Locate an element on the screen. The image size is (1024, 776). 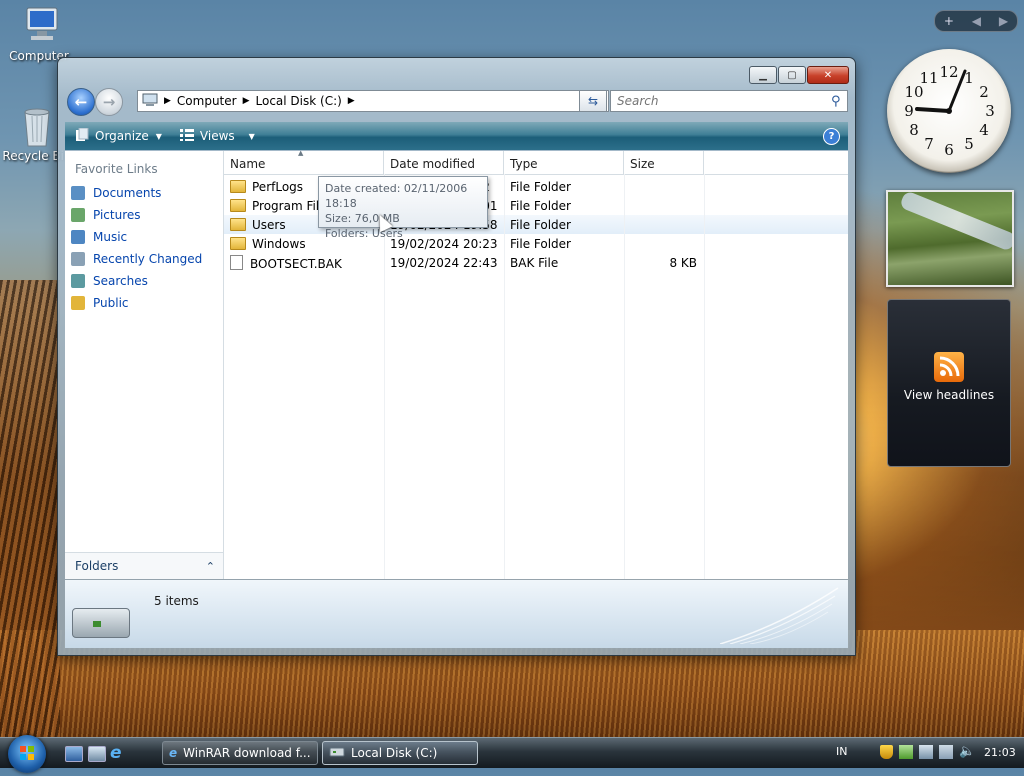
column-header-name: Name ▲ is located at coordinates (304, 161).